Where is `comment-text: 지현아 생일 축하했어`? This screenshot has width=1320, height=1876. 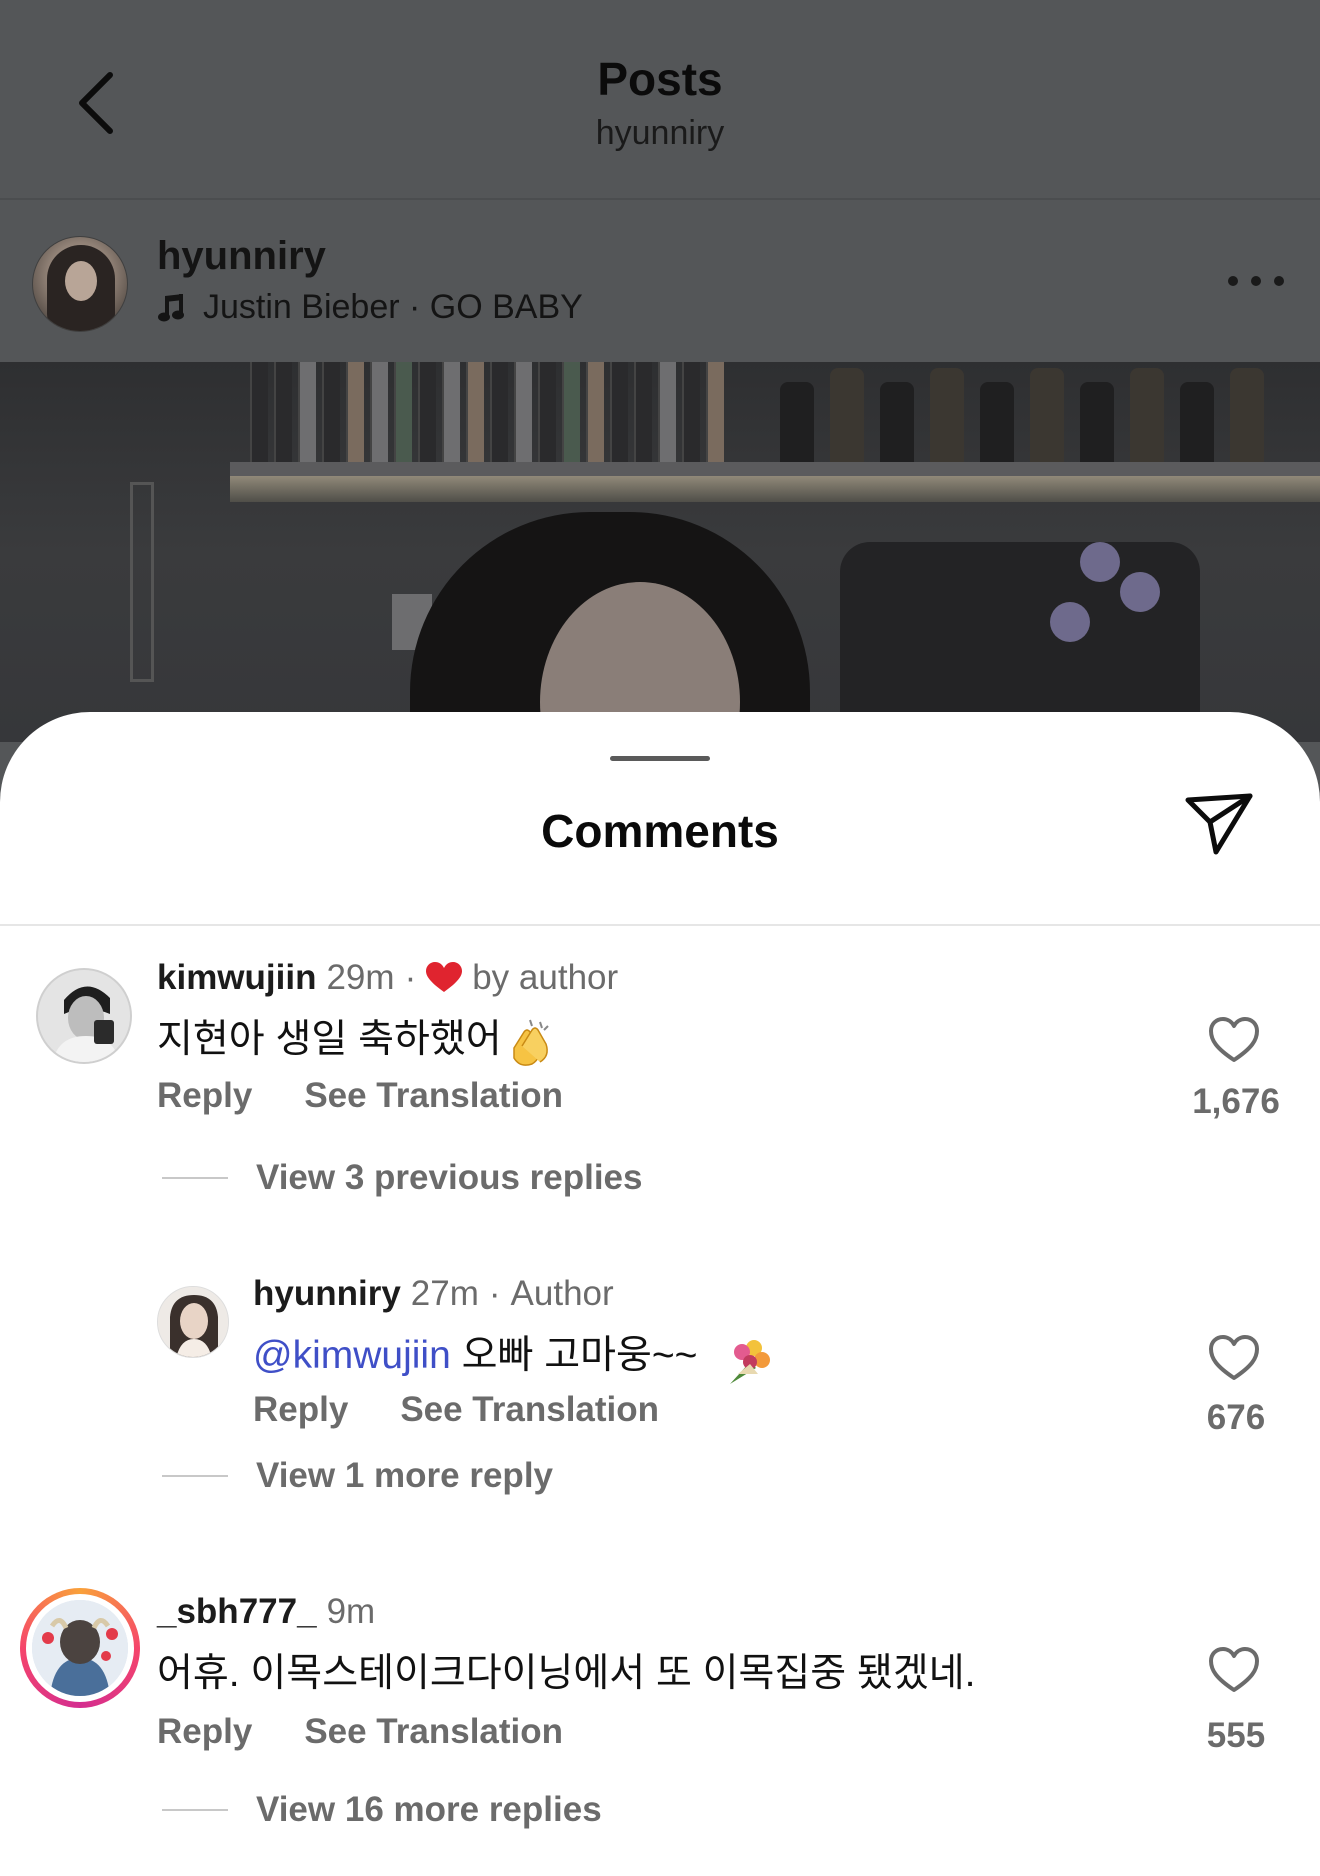
comment-text: 지현아 생일 축하했어 is located at coordinates (353, 1037).